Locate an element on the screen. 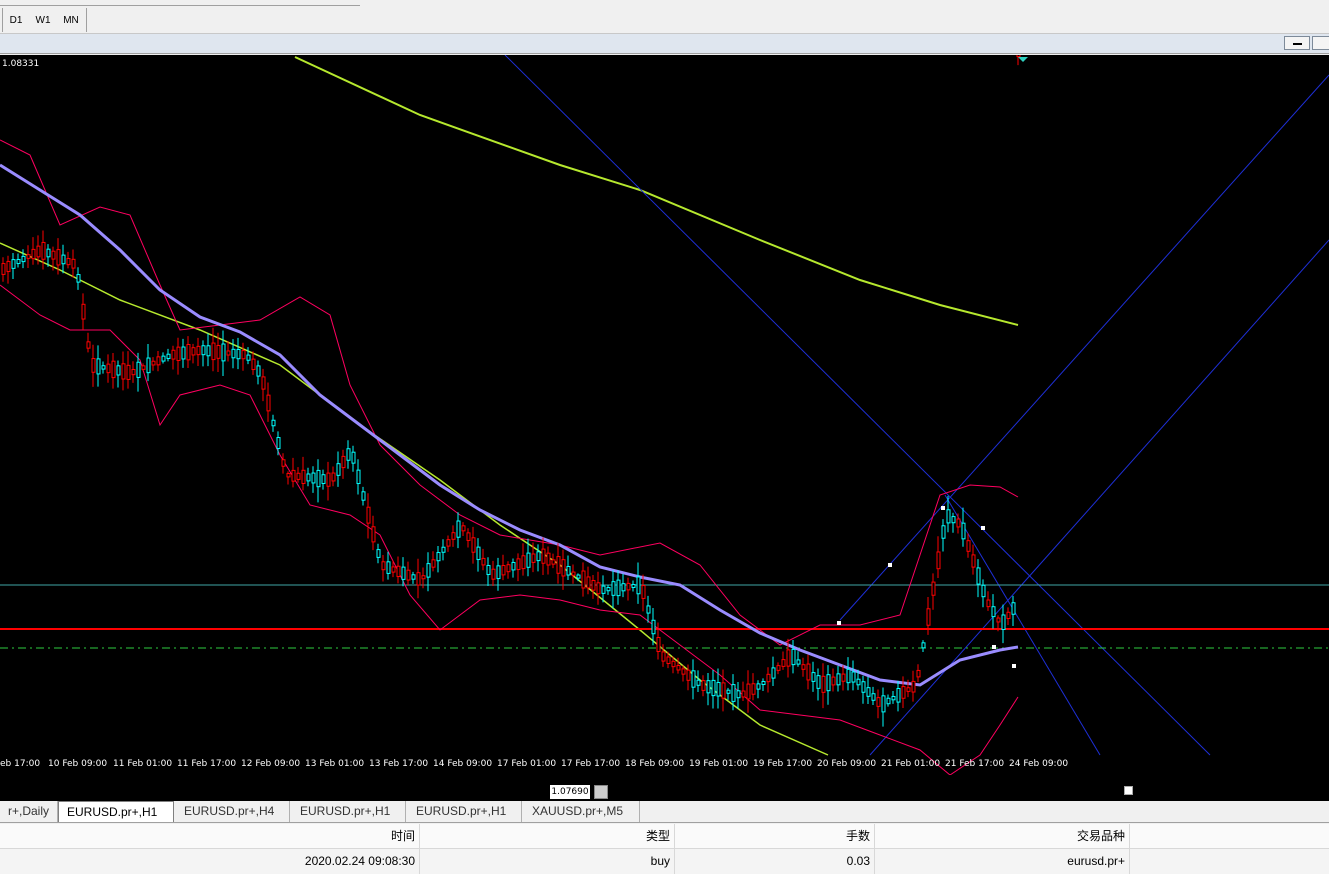 The image size is (1329, 874). tab-daily: r+,Daily is located at coordinates (29, 811).